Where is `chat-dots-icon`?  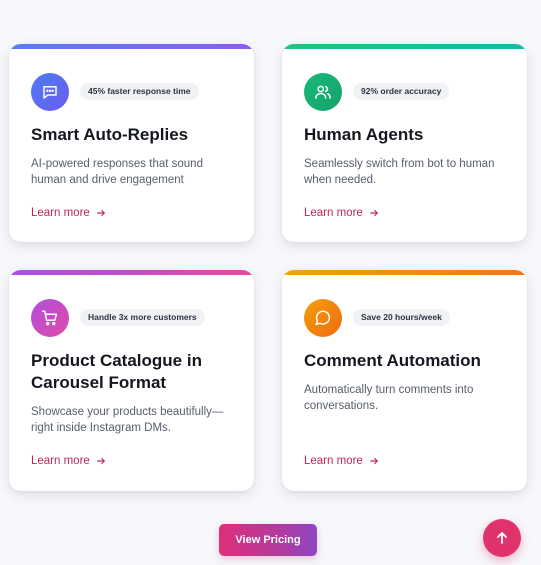
chat-dots-icon is located at coordinates (50, 92).